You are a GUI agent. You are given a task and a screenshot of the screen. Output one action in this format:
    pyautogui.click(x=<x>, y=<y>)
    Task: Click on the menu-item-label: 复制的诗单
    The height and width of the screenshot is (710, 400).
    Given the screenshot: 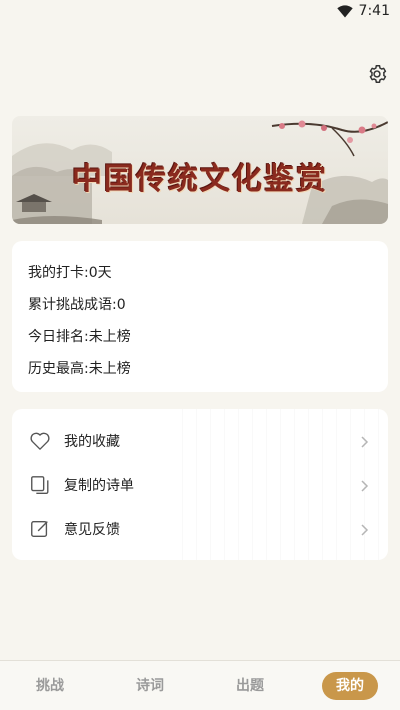 What is the action you would take?
    pyautogui.click(x=99, y=486)
    